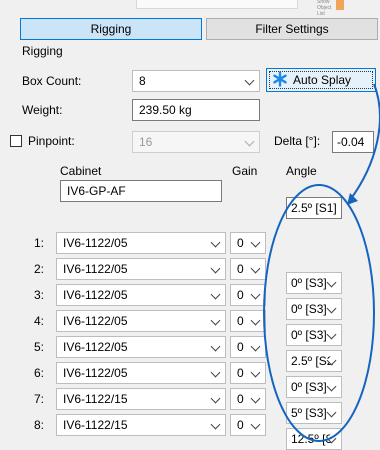 This screenshot has width=380, height=450. What do you see at coordinates (324, 8) in the screenshot?
I see `window-caption: Show Object List` at bounding box center [324, 8].